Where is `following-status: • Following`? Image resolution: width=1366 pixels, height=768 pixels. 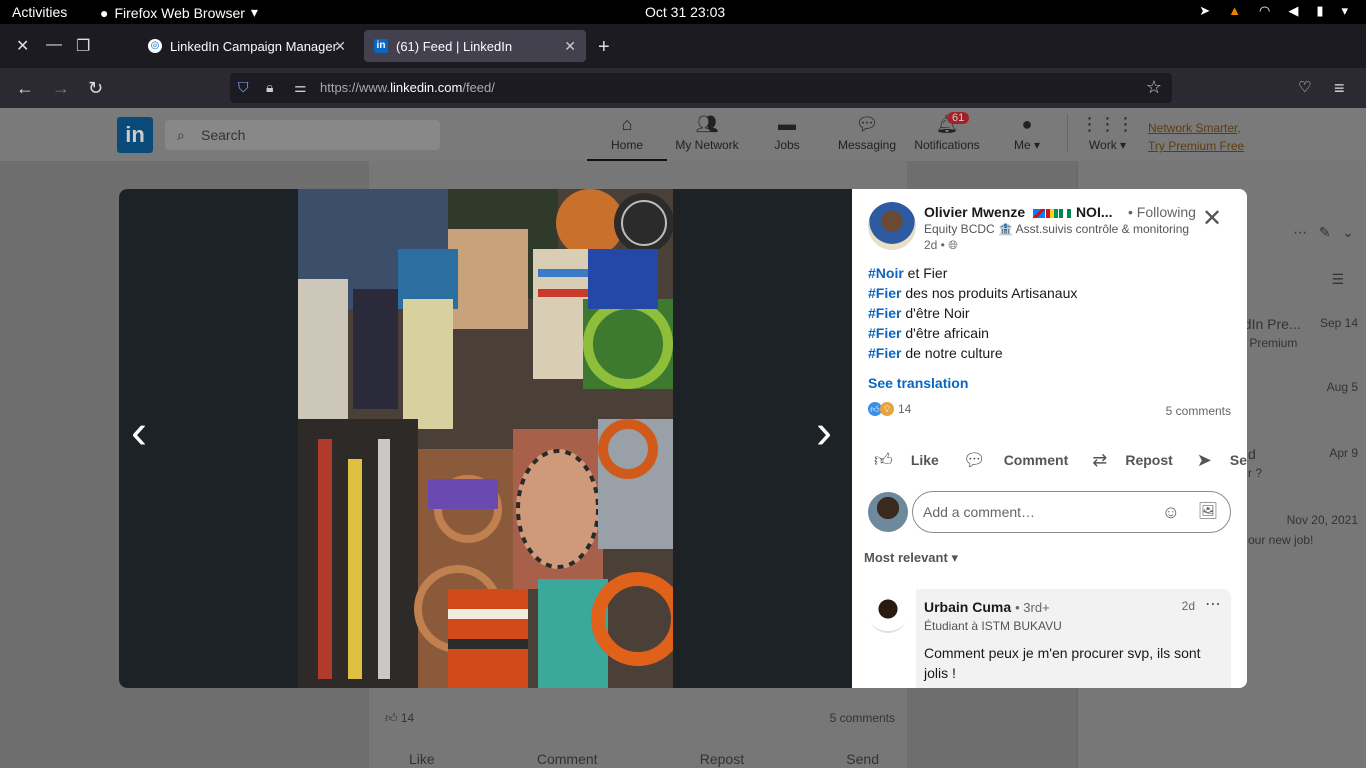
following-status: • Following is located at coordinates (1162, 212).